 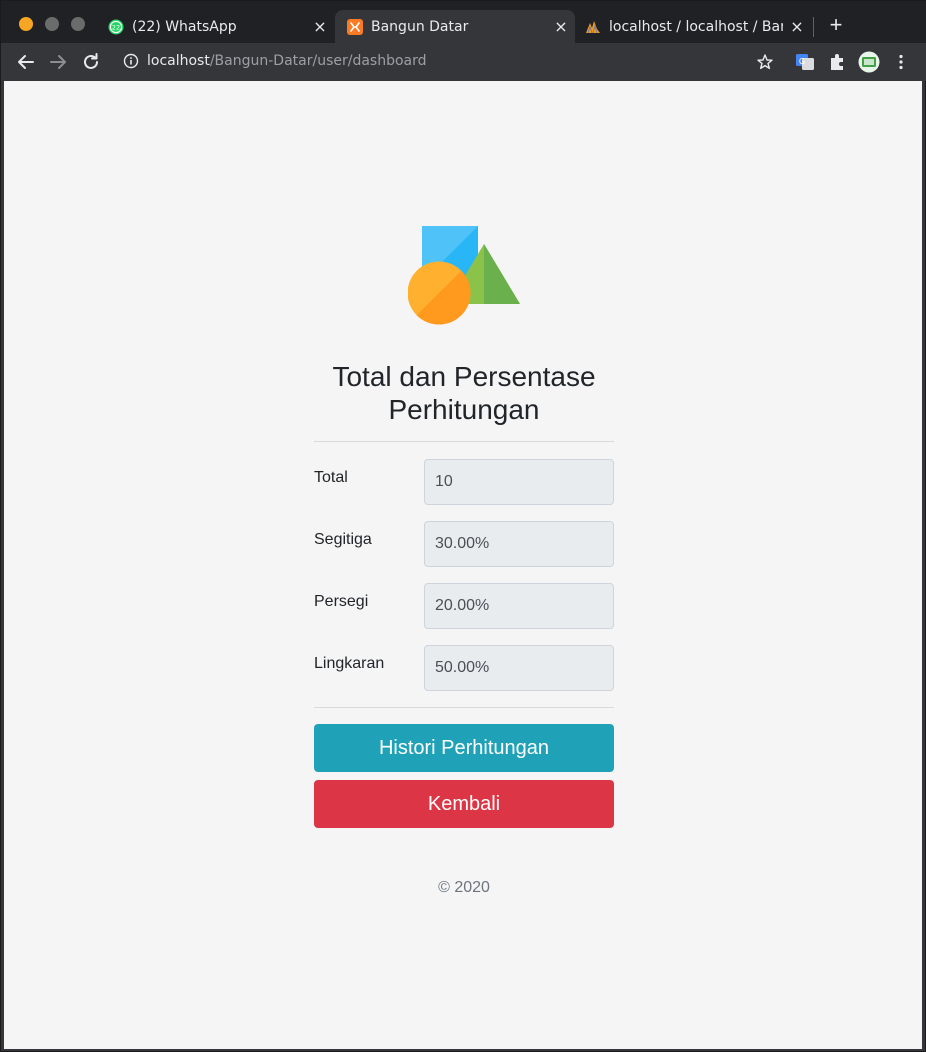 What do you see at coordinates (464, 275) in the screenshot?
I see `geometric-shapes-logo` at bounding box center [464, 275].